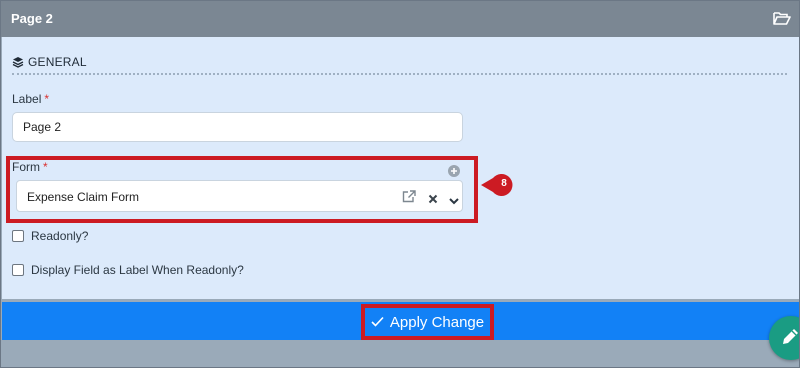 The image size is (800, 368). What do you see at coordinates (400, 19) in the screenshot?
I see `panel-header: Page 2` at bounding box center [400, 19].